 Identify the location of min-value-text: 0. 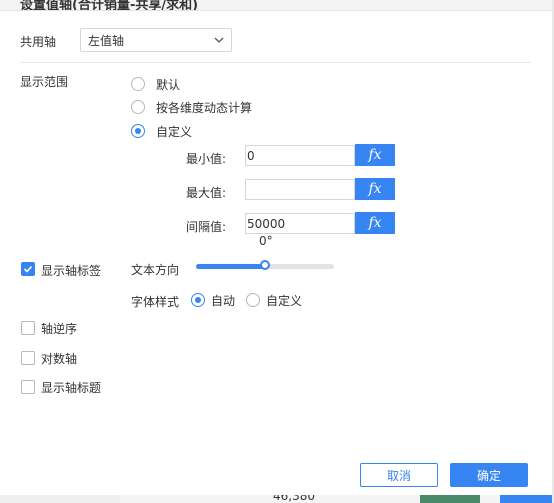
(251, 156).